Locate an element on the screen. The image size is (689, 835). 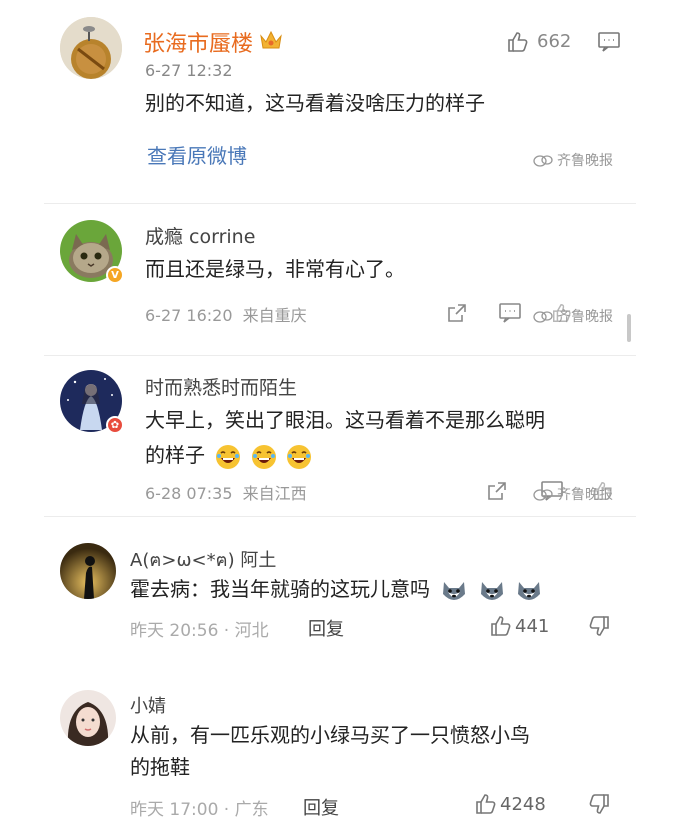
comment-text: 霍去病：我当年就骑的这玩儿意吗 is located at coordinates (338, 589).